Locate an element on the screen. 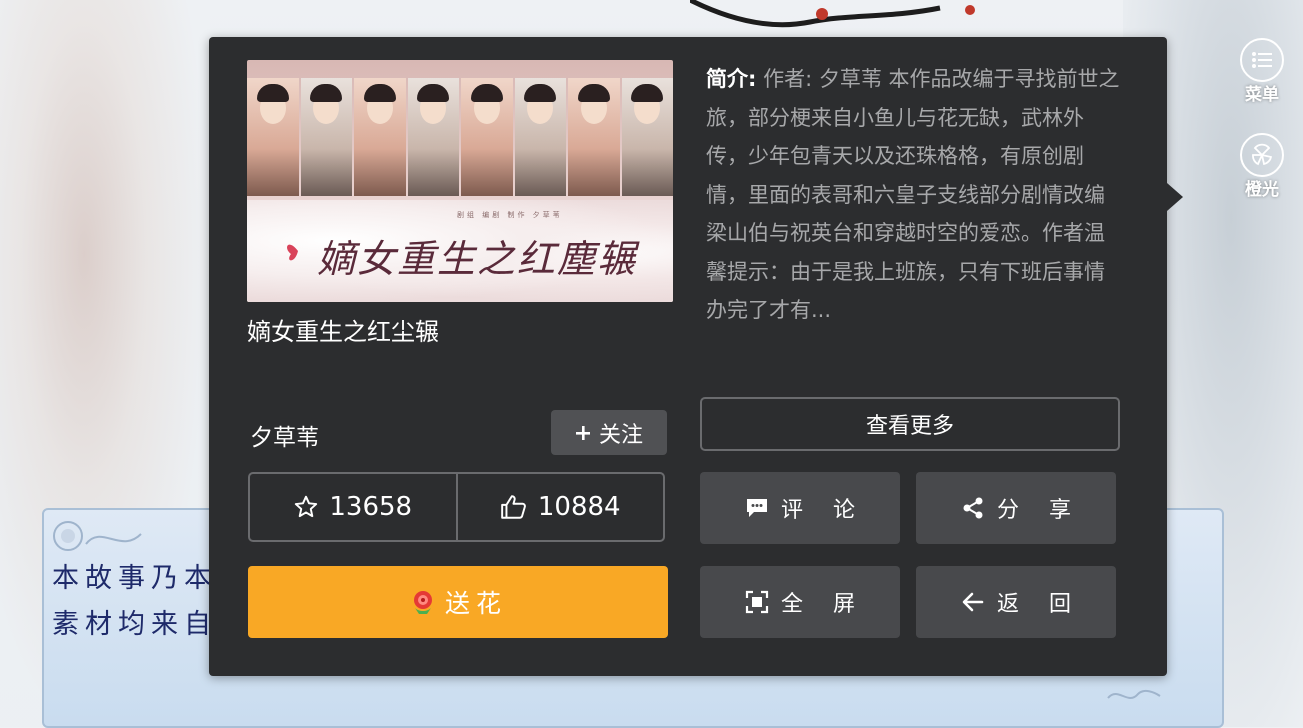 The image size is (1303, 728). comment-label: 评论 is located at coordinates (832, 510).